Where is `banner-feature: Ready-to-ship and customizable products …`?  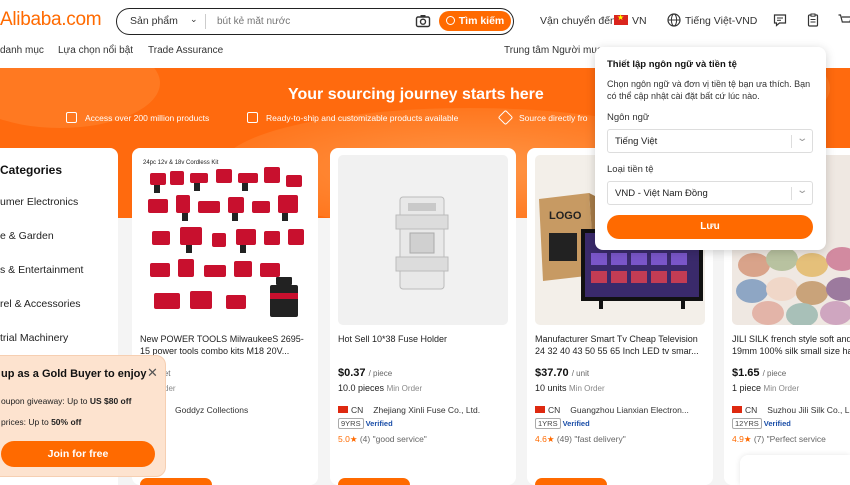
banner-feature: Ready-to-ship and customizable products … is located at coordinates (352, 117).